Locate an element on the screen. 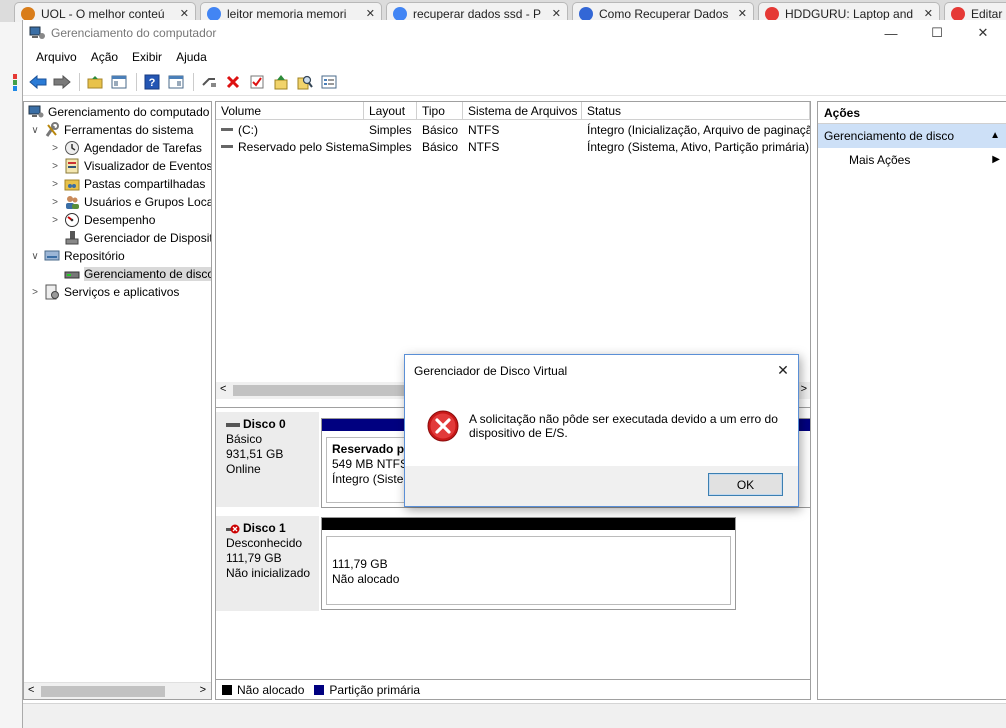 The height and width of the screenshot is (728, 1006). partition-color-bar is located at coordinates (528, 524).